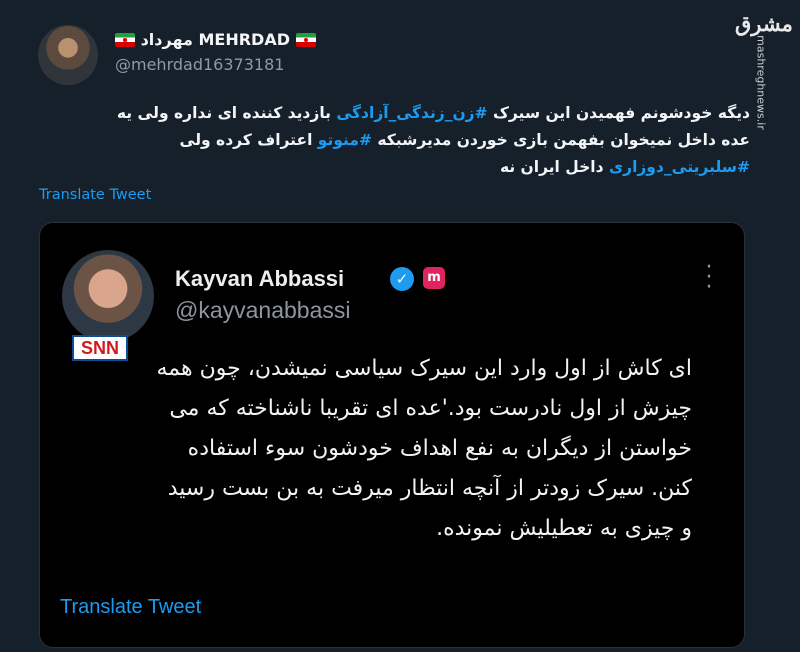 This screenshot has width=800, height=652. I want to click on verified-check-icon: ✓, so click(402, 279).